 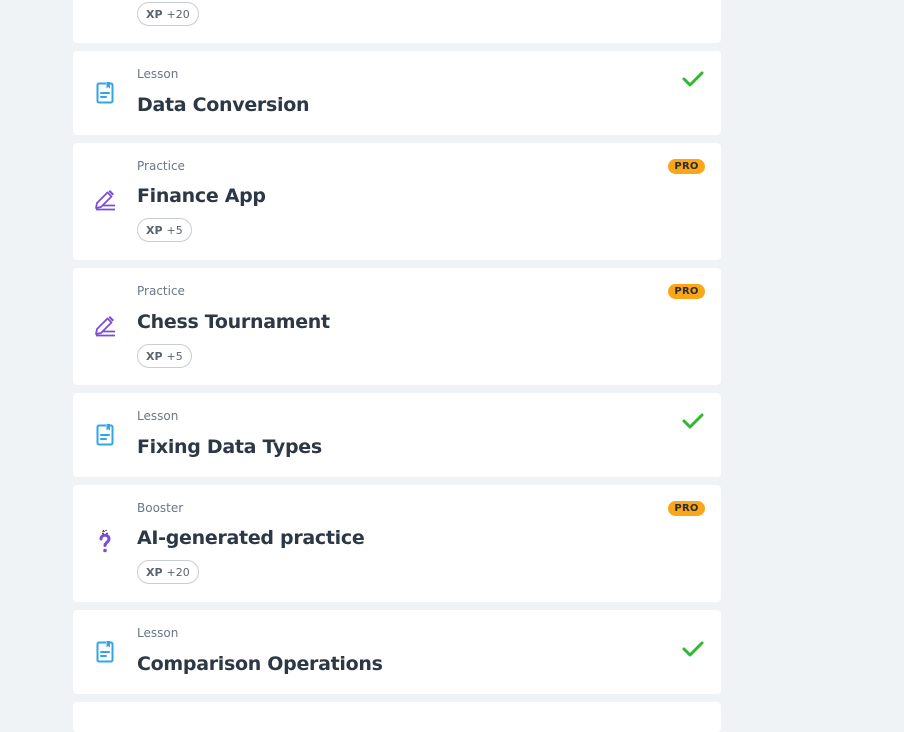 I want to click on list-item, so click(x=397, y=717).